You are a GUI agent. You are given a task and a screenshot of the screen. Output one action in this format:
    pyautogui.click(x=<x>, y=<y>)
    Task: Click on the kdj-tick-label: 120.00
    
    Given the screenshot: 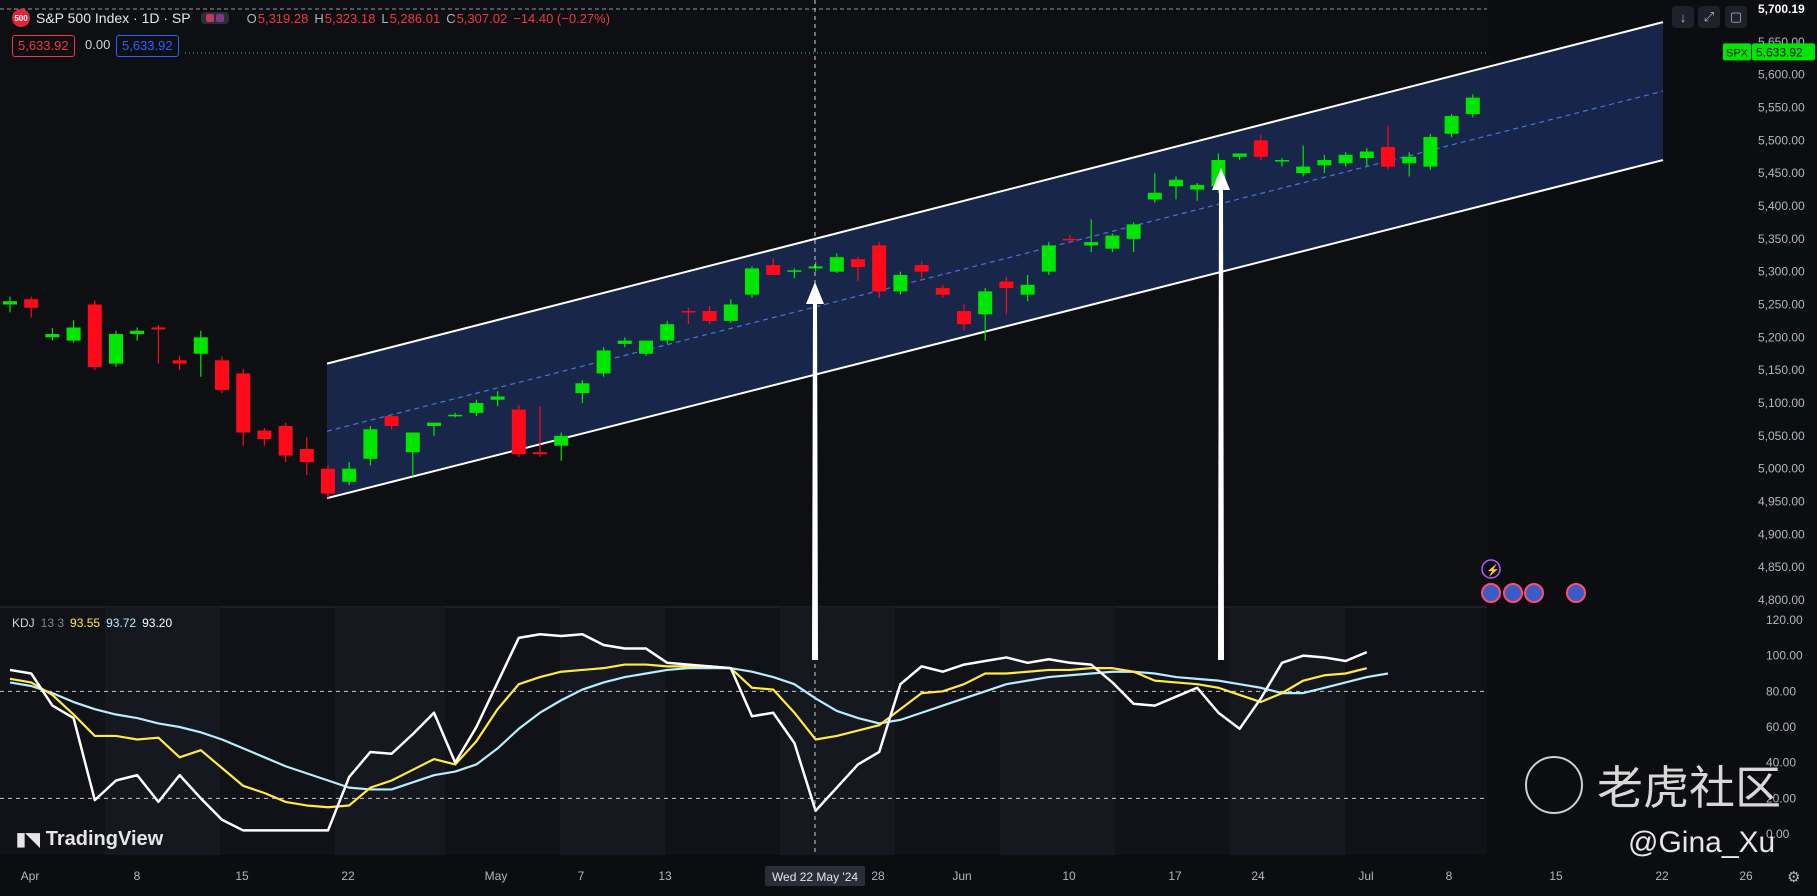 What is the action you would take?
    pyautogui.click(x=1784, y=620)
    